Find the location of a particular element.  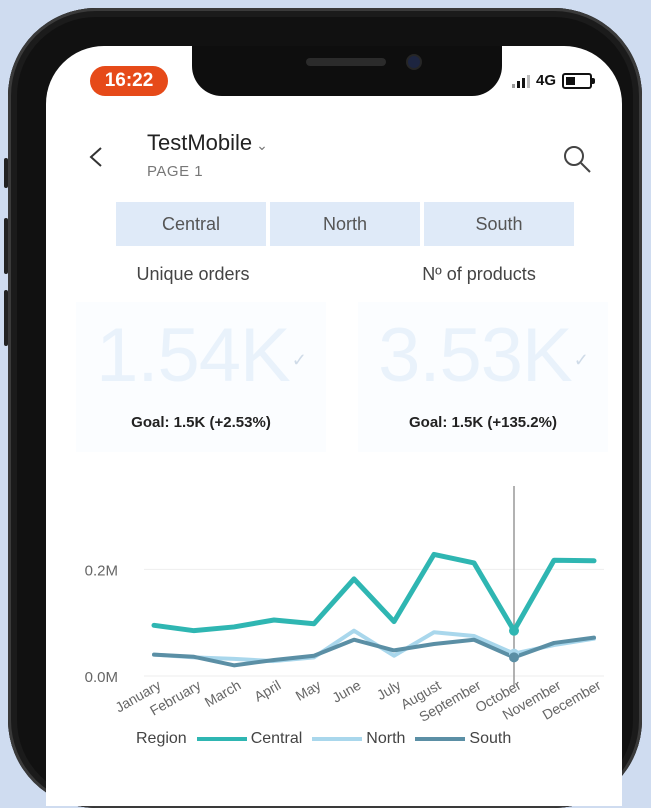

region-slicer: Central North South is located at coordinates (345, 224).